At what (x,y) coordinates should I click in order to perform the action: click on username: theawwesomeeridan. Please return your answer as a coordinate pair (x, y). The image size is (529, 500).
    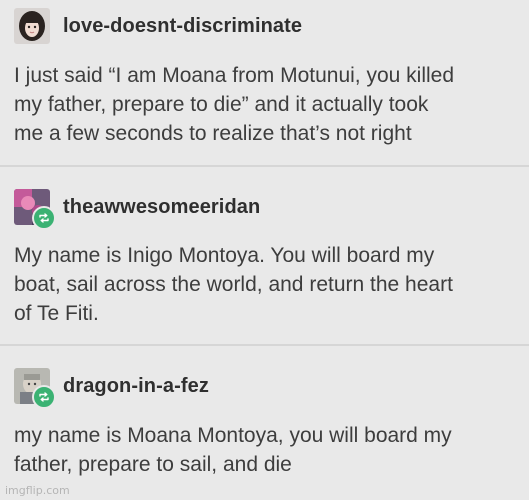
    Looking at the image, I should click on (161, 207).